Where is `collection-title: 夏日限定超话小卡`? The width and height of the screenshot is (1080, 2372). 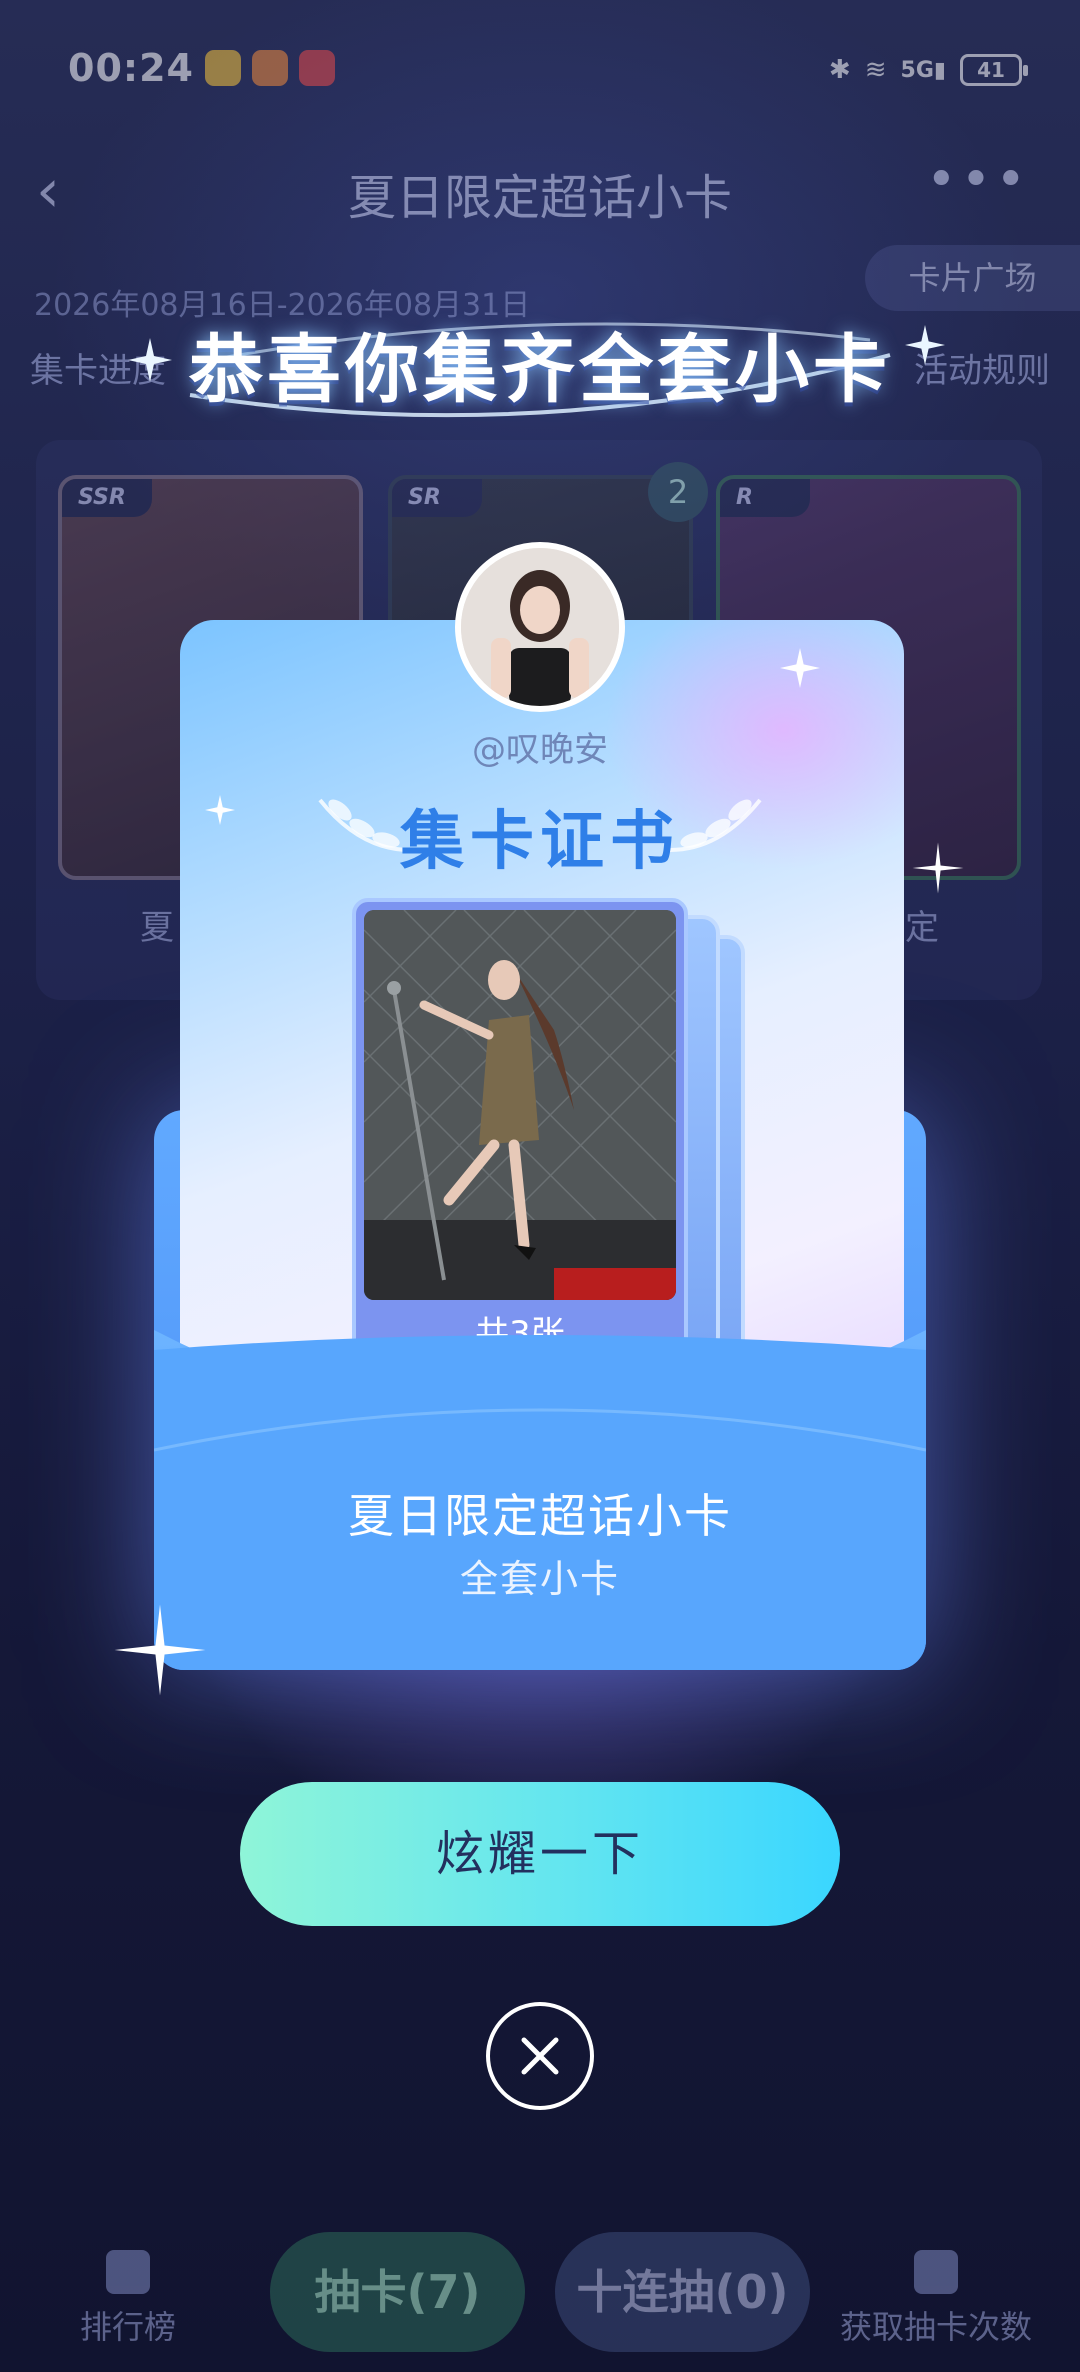 collection-title: 夏日限定超话小卡 is located at coordinates (540, 1516).